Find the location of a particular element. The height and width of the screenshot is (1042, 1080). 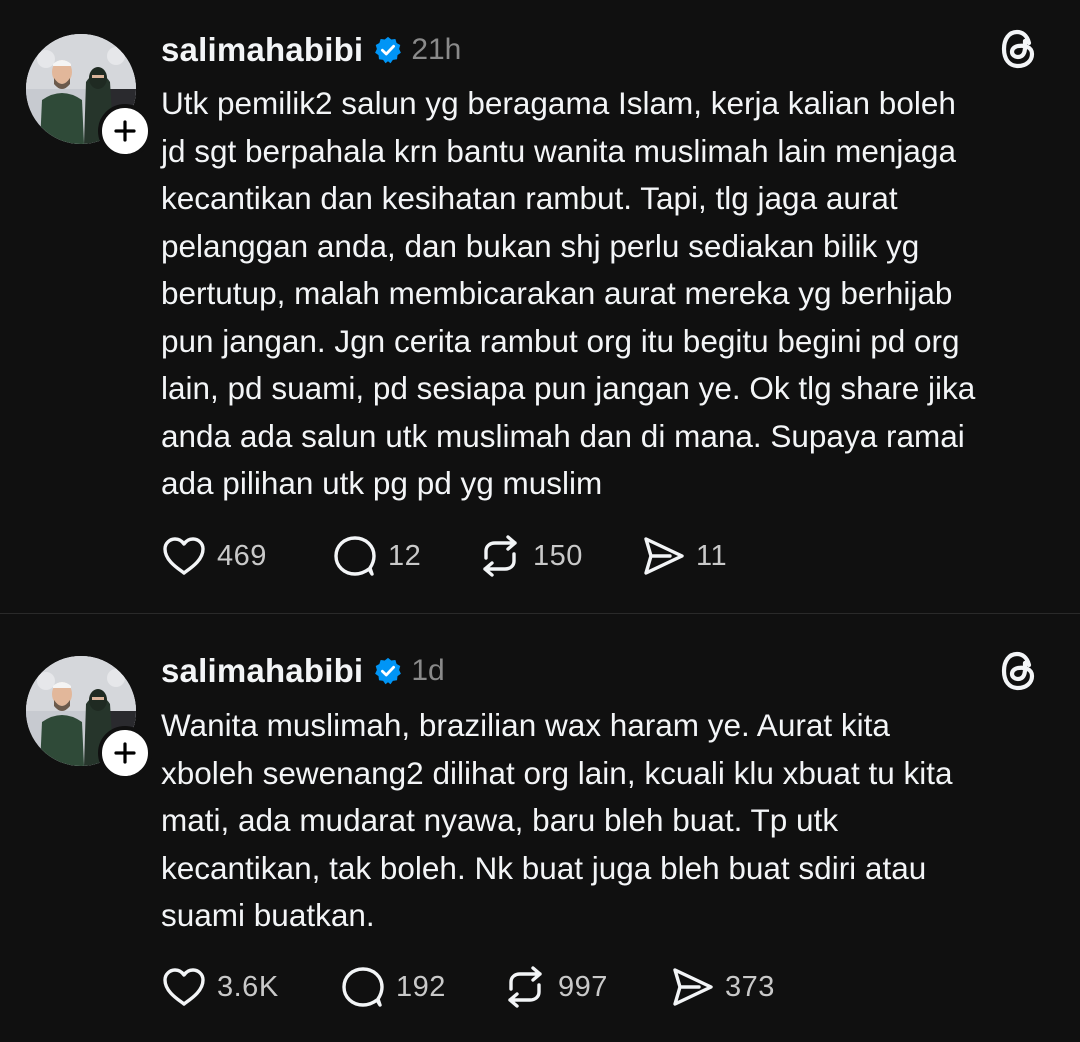

post-header: salimahabibi 1d is located at coordinates (303, 671).